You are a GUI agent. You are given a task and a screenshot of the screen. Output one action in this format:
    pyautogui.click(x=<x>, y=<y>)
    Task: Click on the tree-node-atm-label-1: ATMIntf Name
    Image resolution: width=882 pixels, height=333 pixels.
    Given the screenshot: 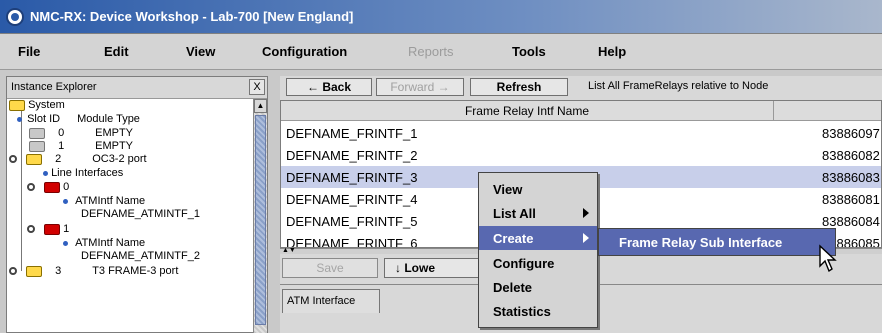 What is the action you would take?
    pyautogui.click(x=104, y=243)
    